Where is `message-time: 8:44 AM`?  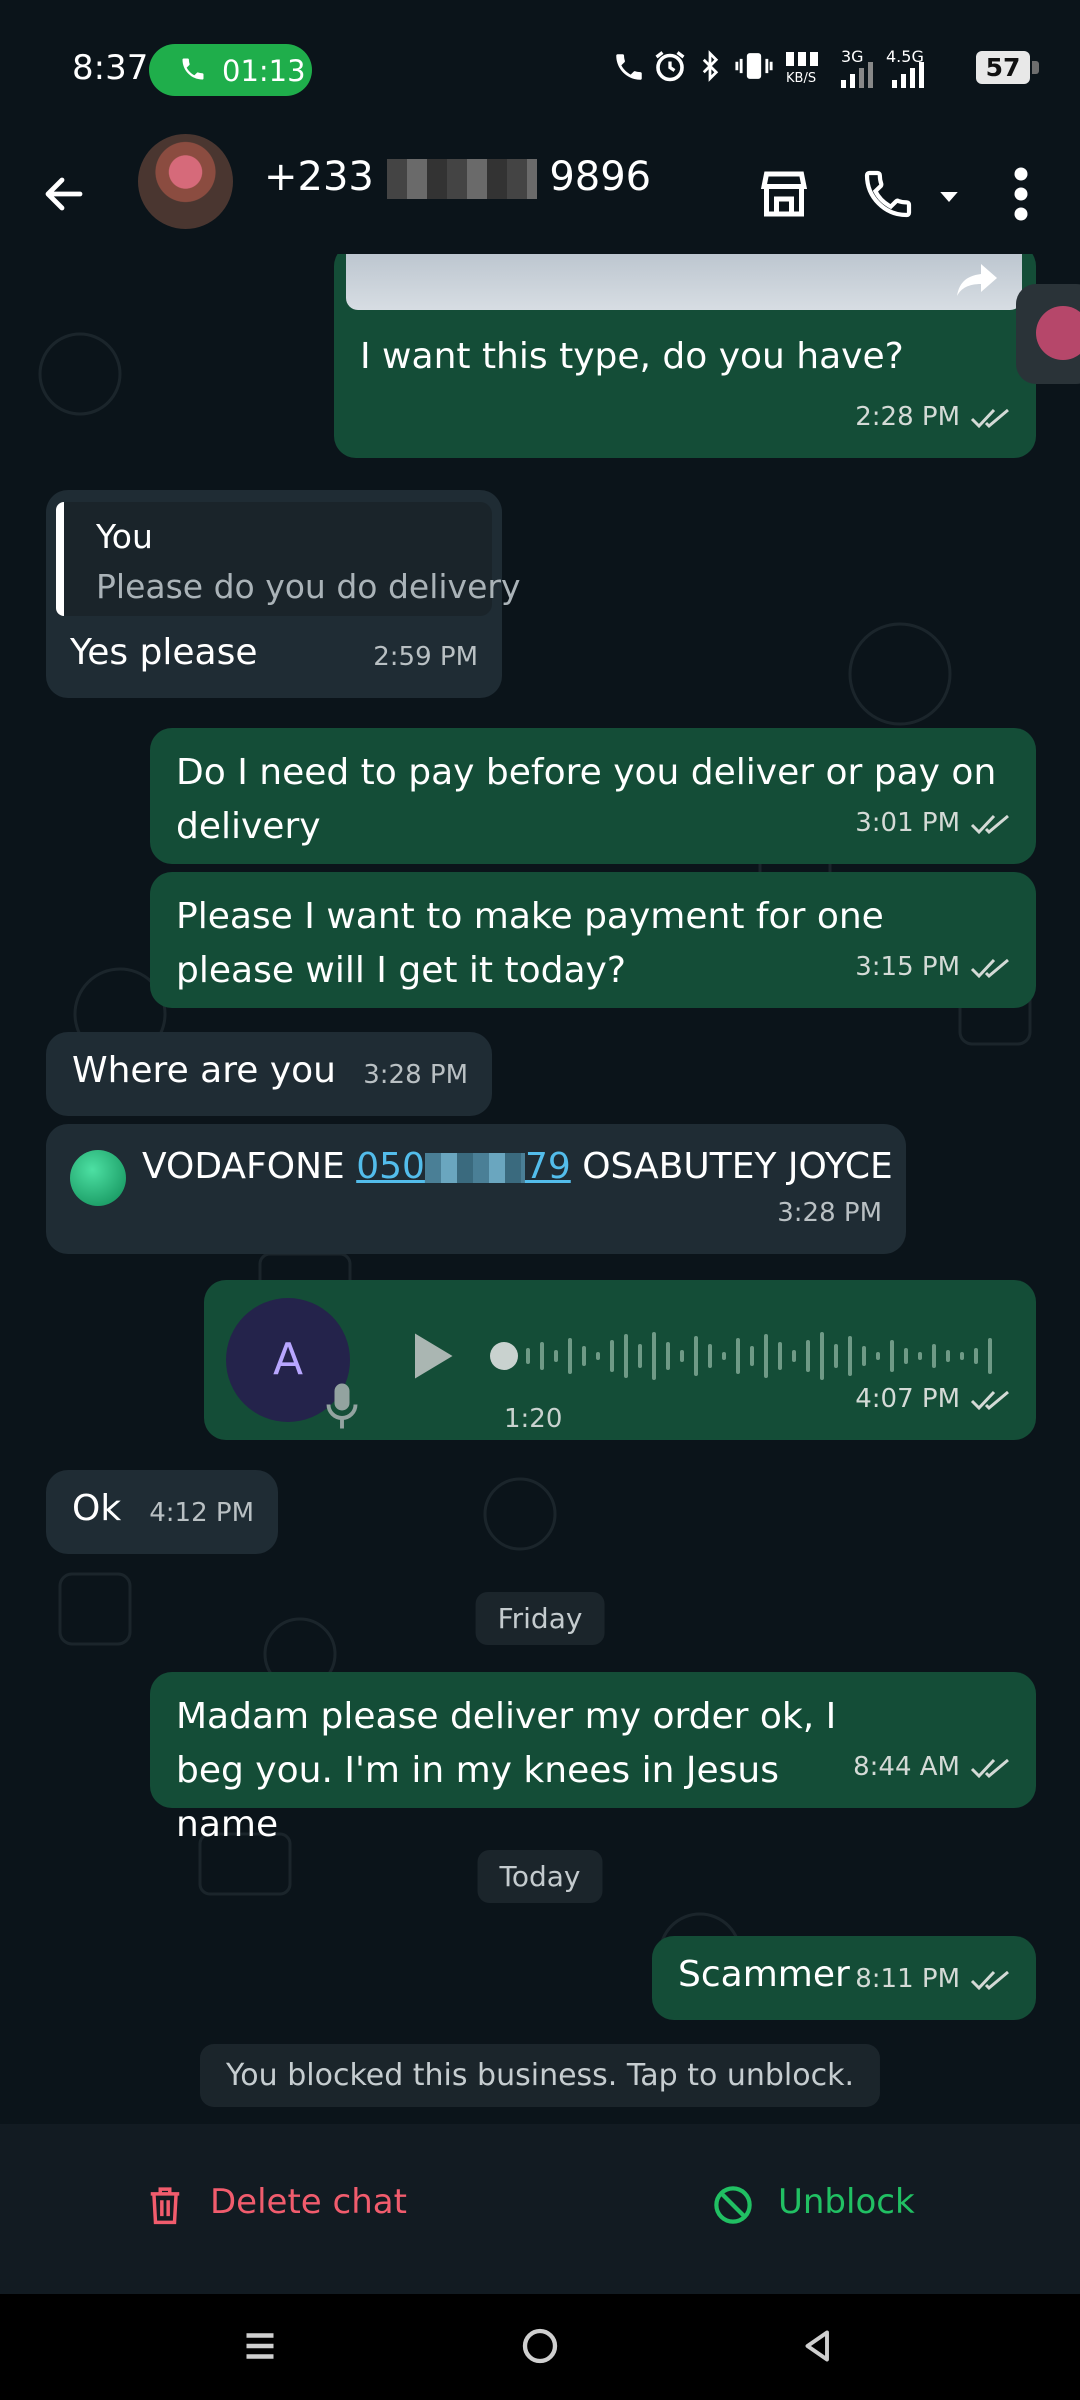
message-time: 8:44 AM is located at coordinates (906, 1767).